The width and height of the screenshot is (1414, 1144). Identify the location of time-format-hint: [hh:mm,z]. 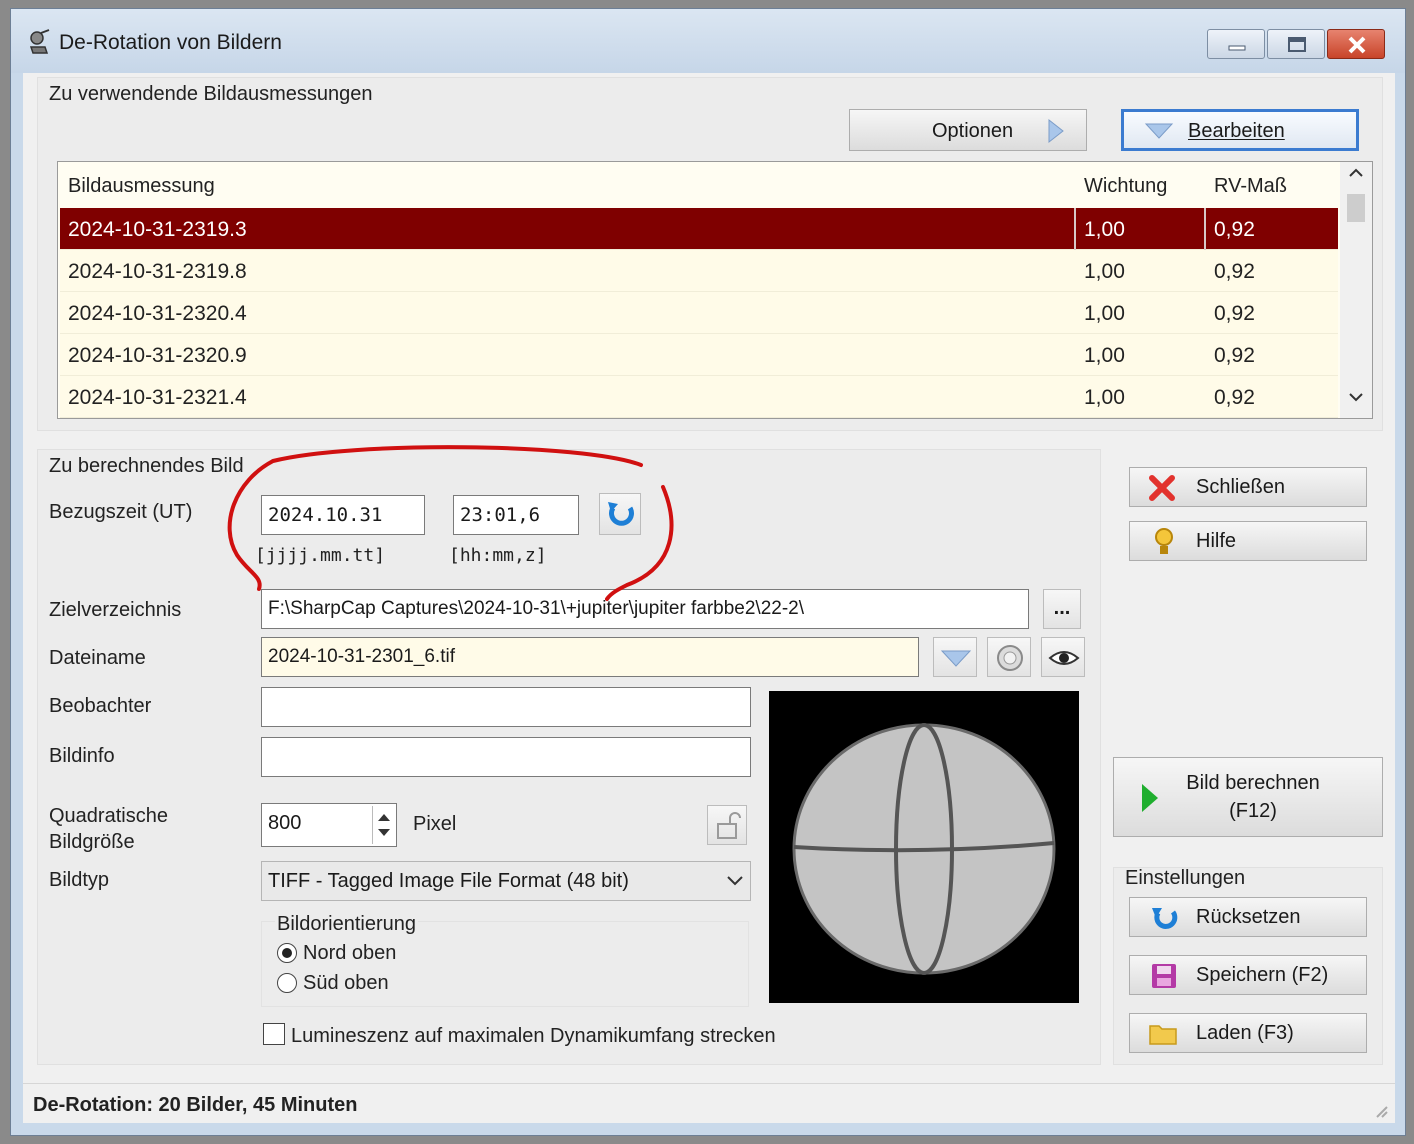
(498, 555).